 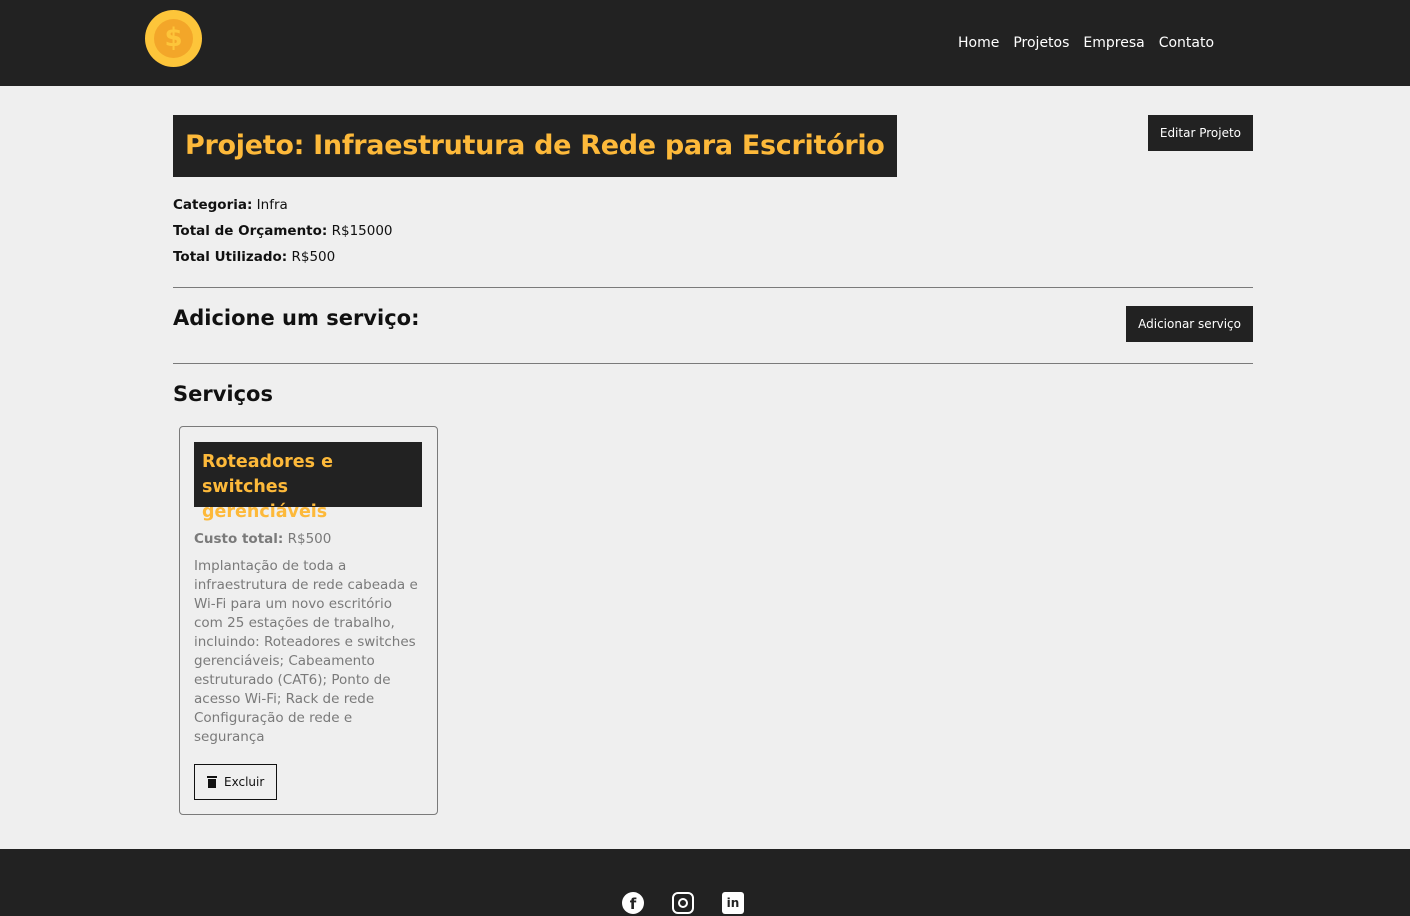 What do you see at coordinates (705, 882) in the screenshot?
I see `footer: f in` at bounding box center [705, 882].